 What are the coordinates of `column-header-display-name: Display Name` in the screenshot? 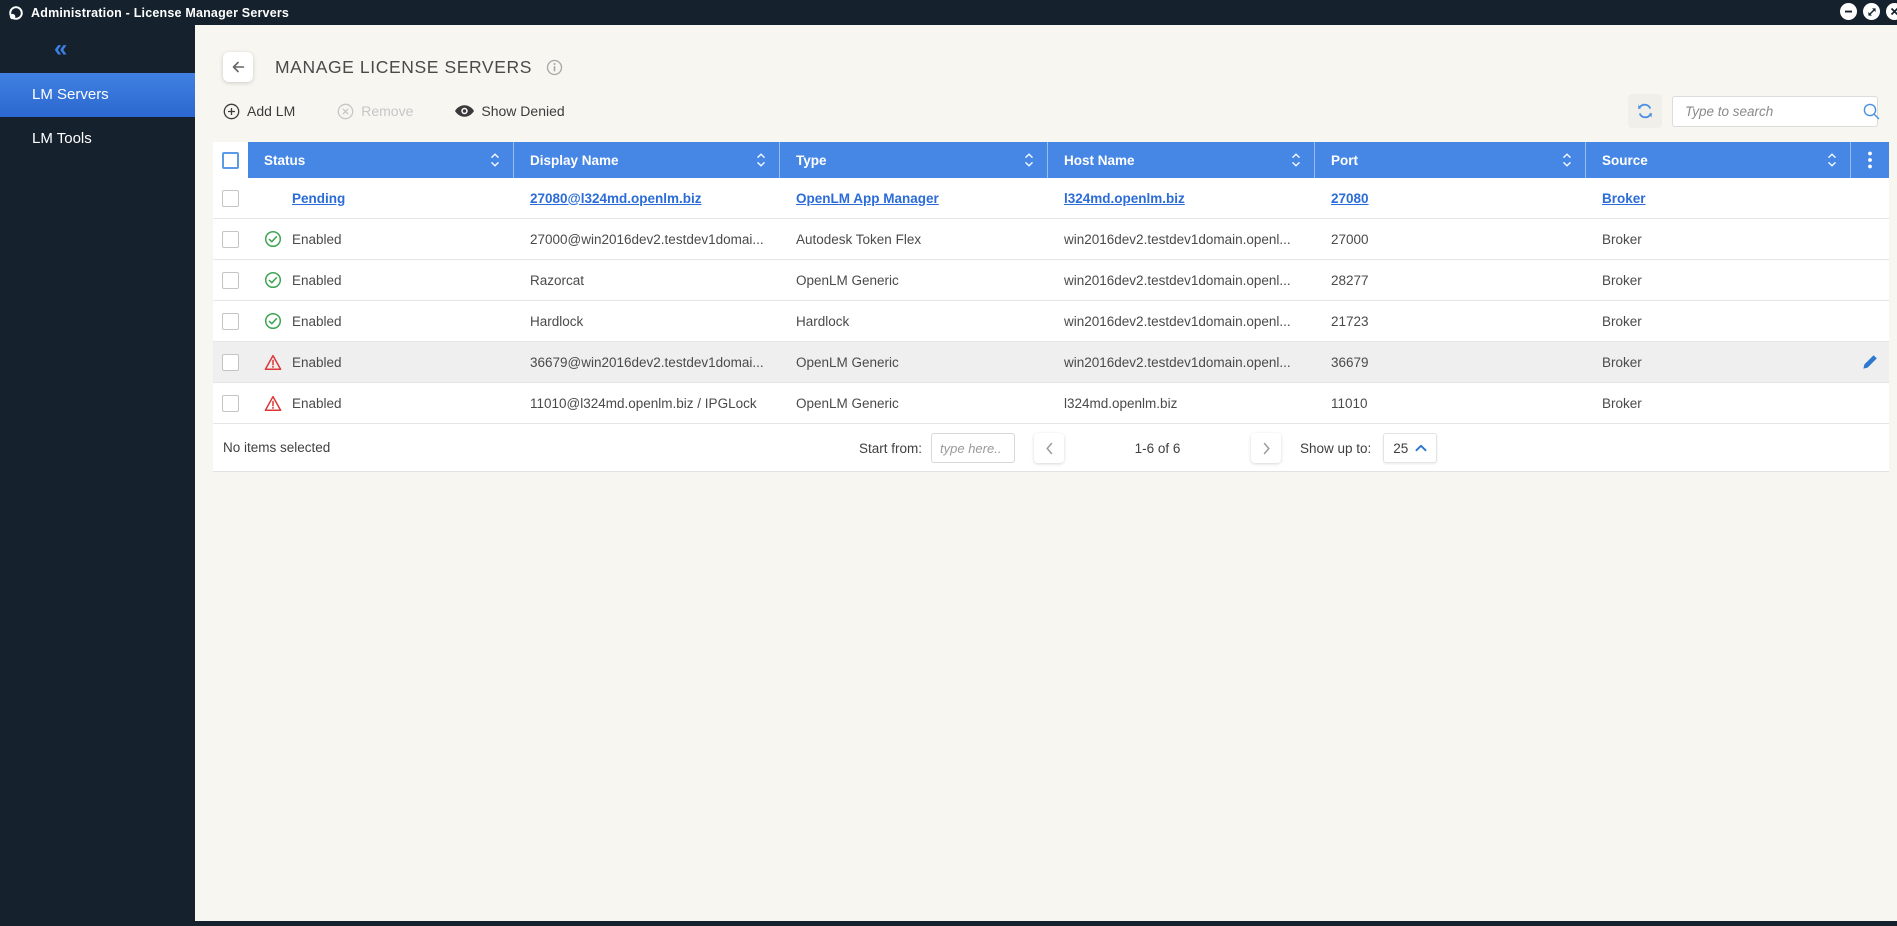 It's located at (647, 160).